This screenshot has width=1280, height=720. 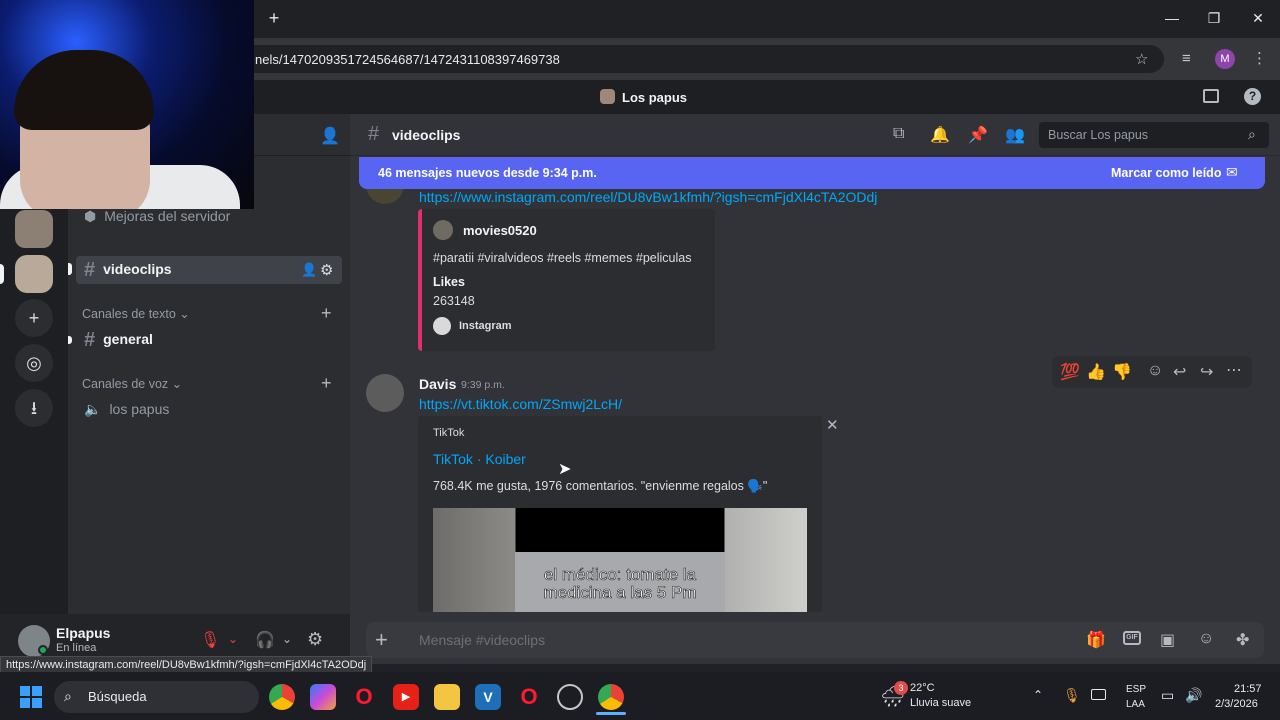 What do you see at coordinates (488, 697) in the screenshot?
I see `vegas-icon: V` at bounding box center [488, 697].